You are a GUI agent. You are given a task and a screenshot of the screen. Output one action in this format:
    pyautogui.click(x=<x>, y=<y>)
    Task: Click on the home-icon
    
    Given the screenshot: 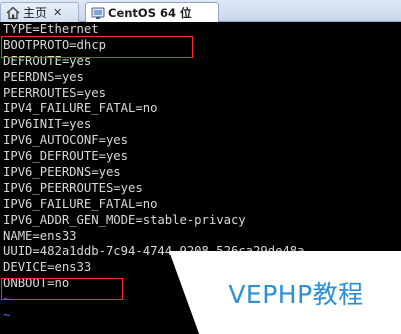 What is the action you would take?
    pyautogui.click(x=12, y=12)
    